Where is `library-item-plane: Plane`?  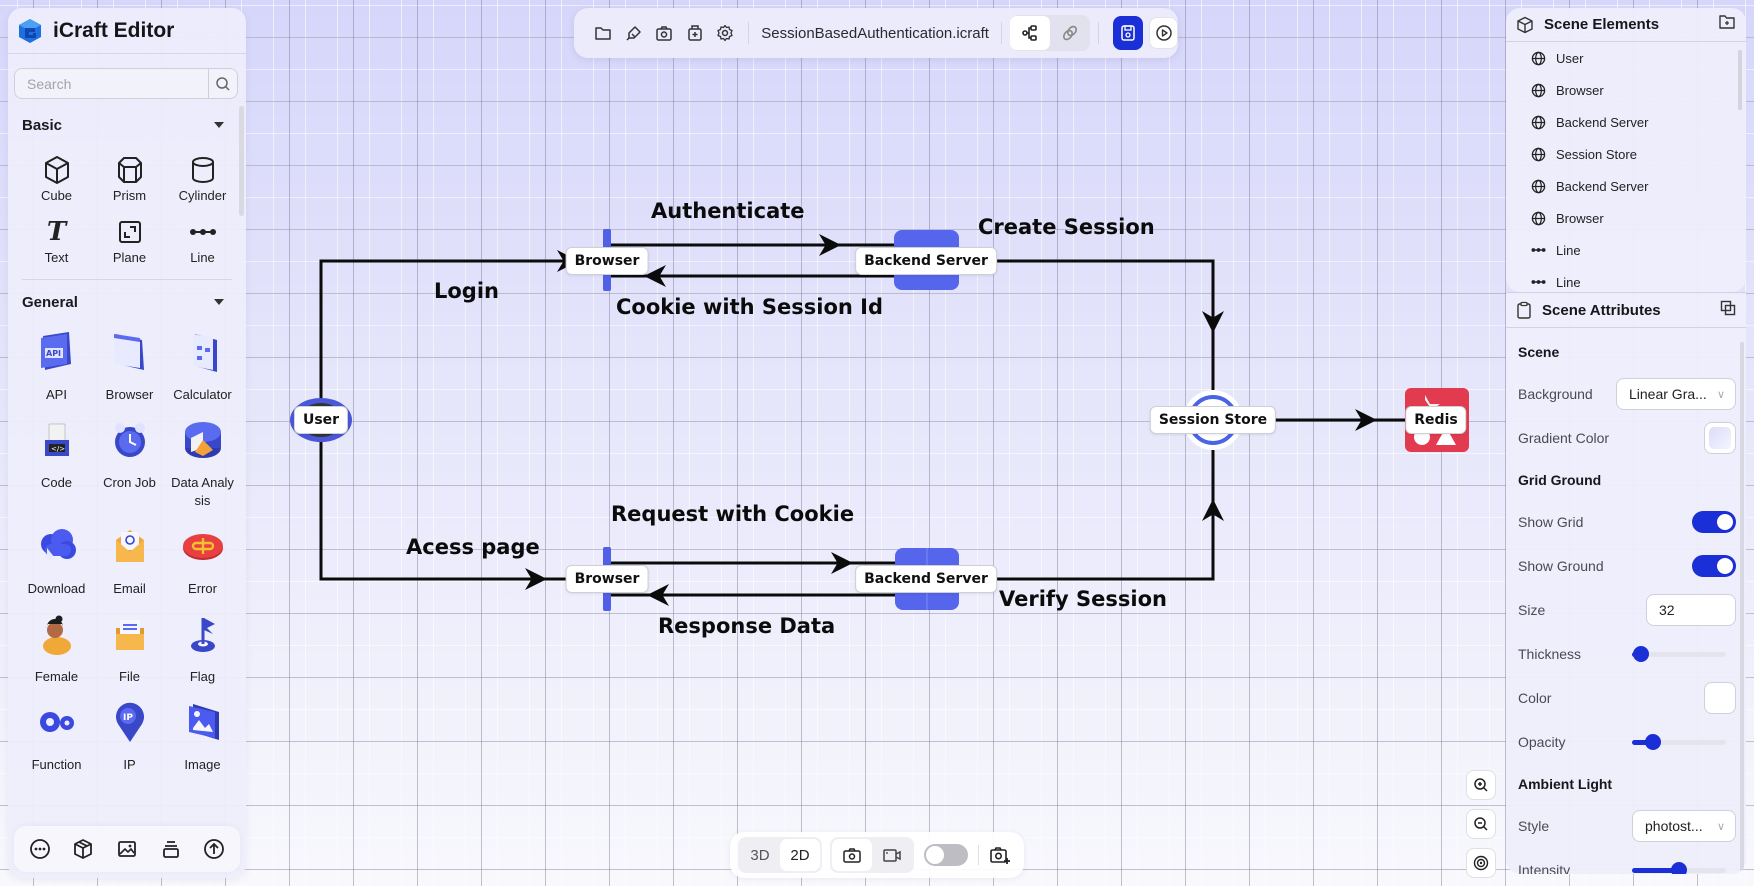
library-item-plane: Plane is located at coordinates (129, 241).